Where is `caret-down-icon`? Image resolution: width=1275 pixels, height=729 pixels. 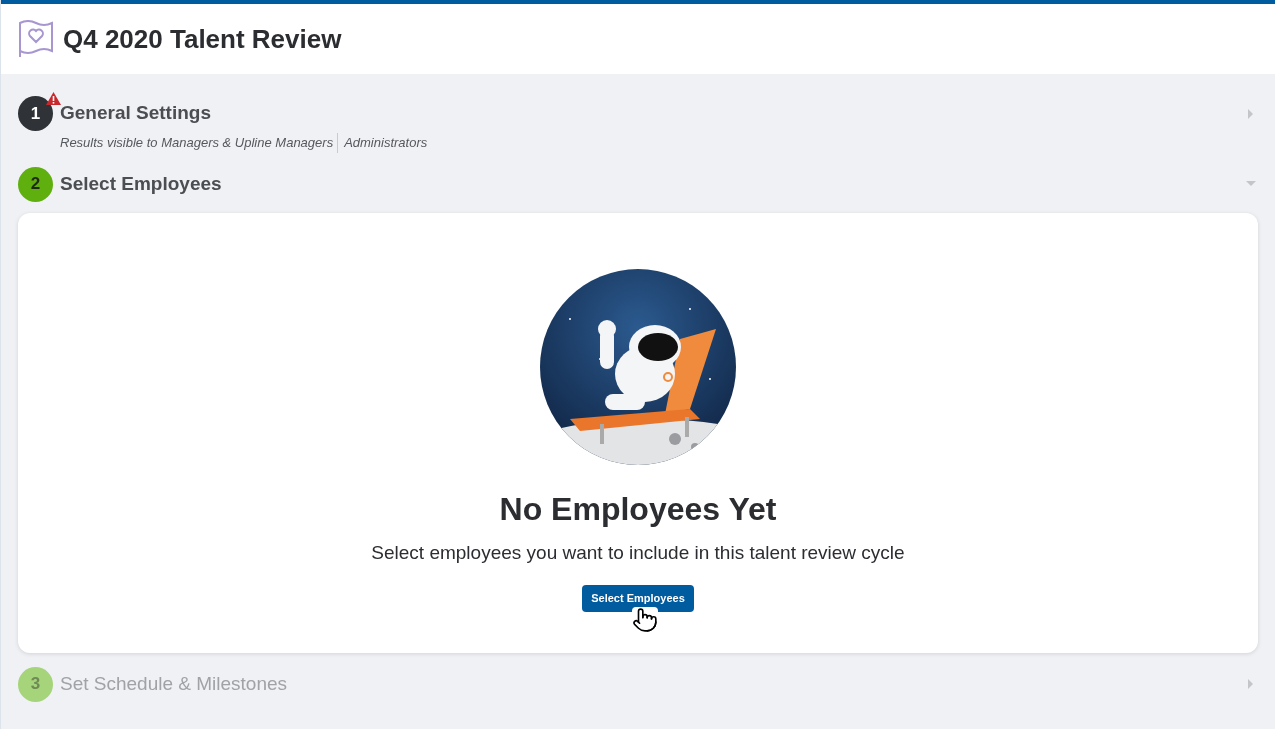 caret-down-icon is located at coordinates (1251, 184).